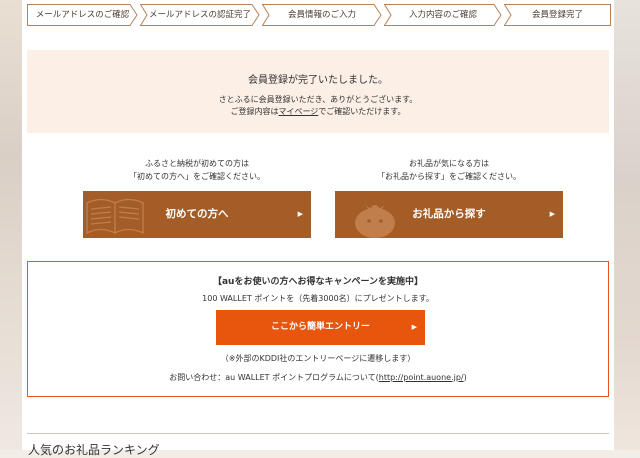 The height and width of the screenshot is (458, 640). What do you see at coordinates (318, 80) in the screenshot?
I see `completion-title: 会員登録が完了いたしました。` at bounding box center [318, 80].